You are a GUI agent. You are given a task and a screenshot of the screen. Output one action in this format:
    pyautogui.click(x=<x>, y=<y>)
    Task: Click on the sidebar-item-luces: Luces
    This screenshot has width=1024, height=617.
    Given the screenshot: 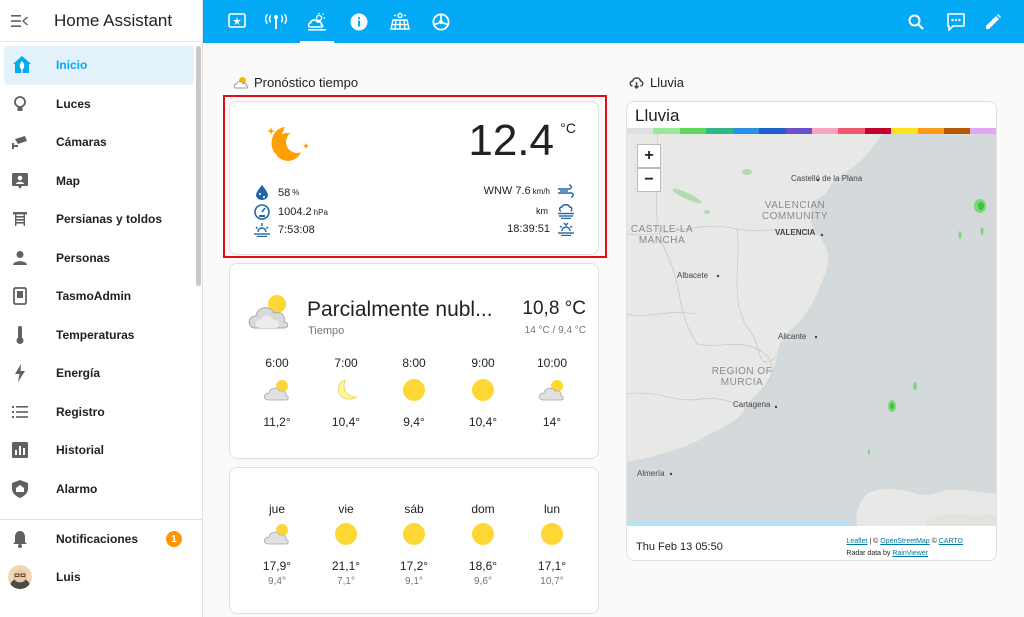 What is the action you would take?
    pyautogui.click(x=98, y=104)
    